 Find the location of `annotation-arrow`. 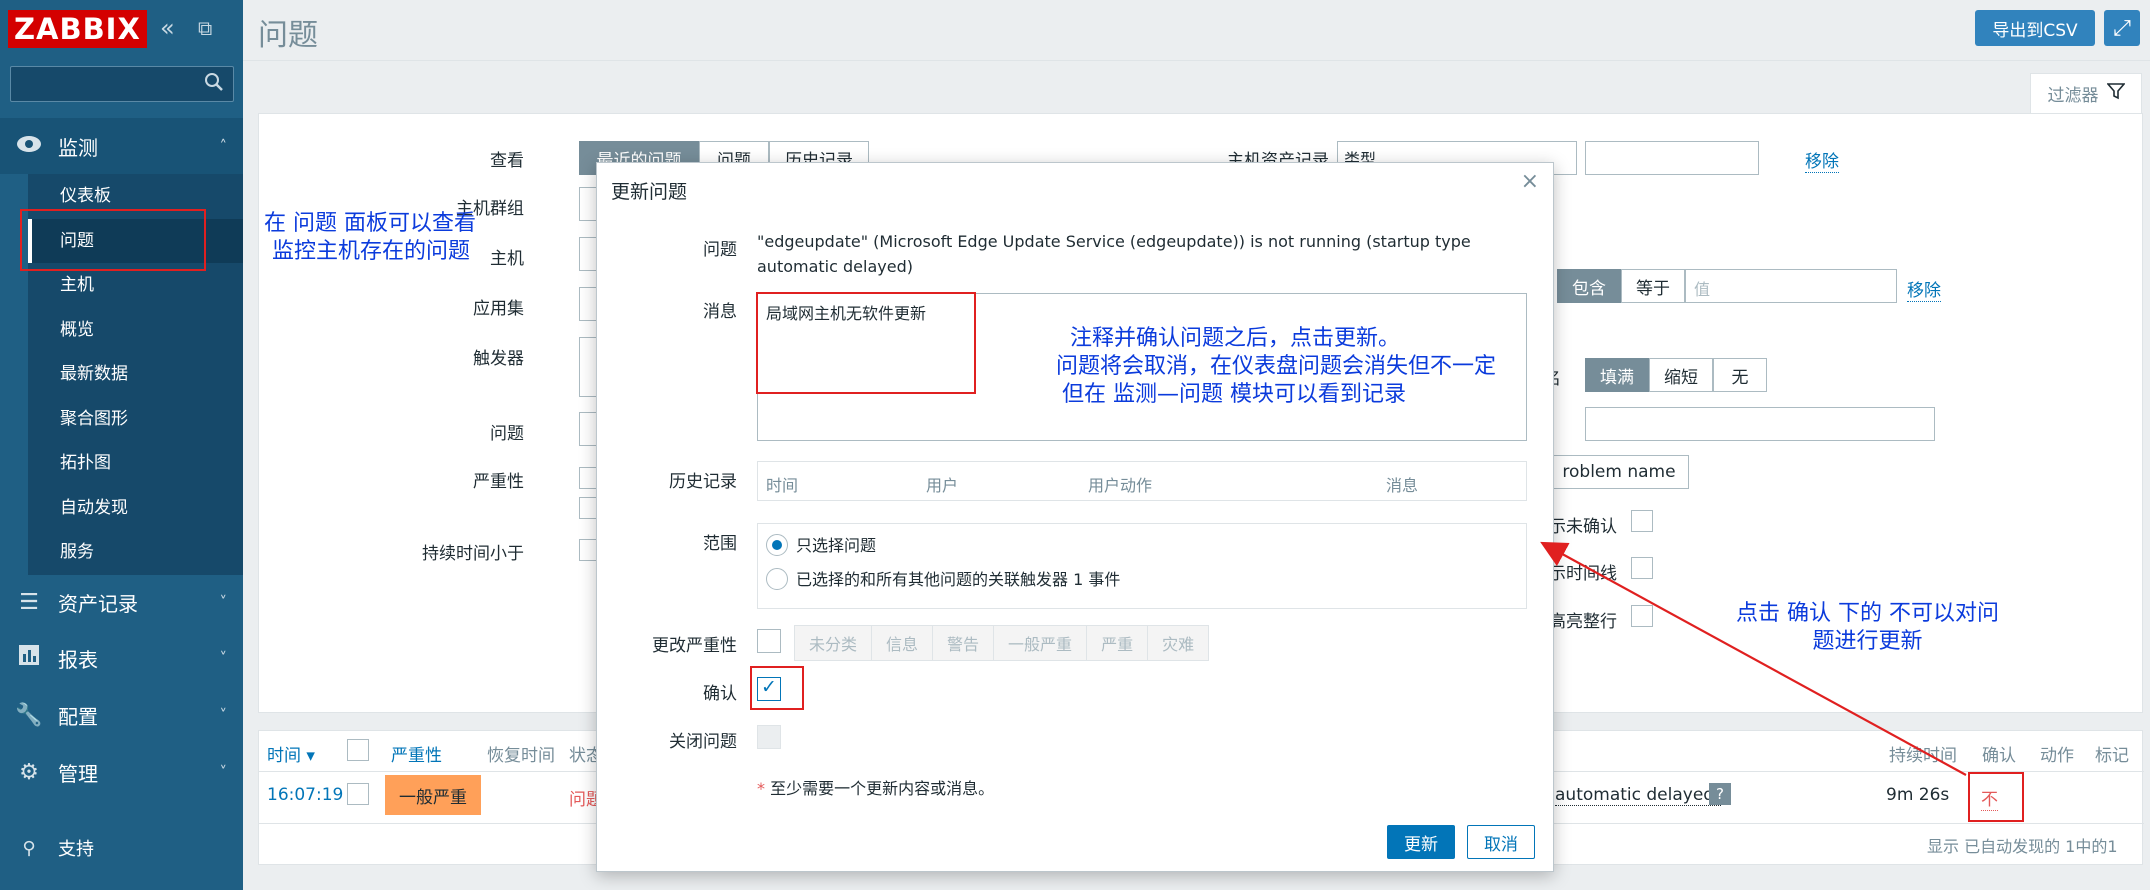

annotation-arrow is located at coordinates (1753, 658).